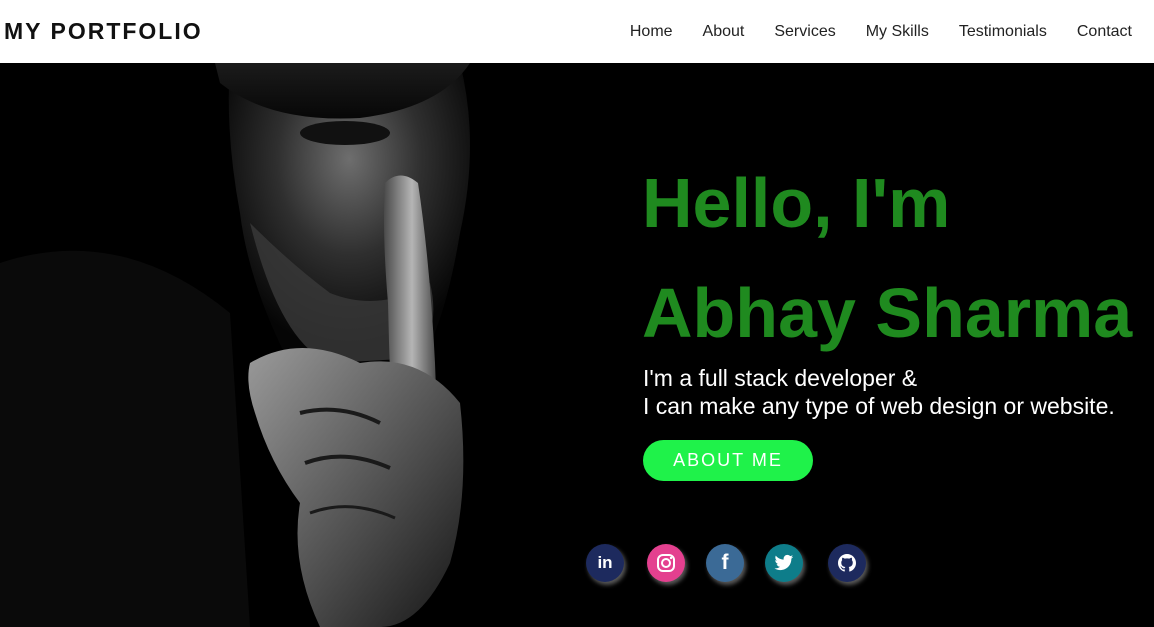  What do you see at coordinates (1003, 32) in the screenshot?
I see `nav-link-testimonials: Testimonials` at bounding box center [1003, 32].